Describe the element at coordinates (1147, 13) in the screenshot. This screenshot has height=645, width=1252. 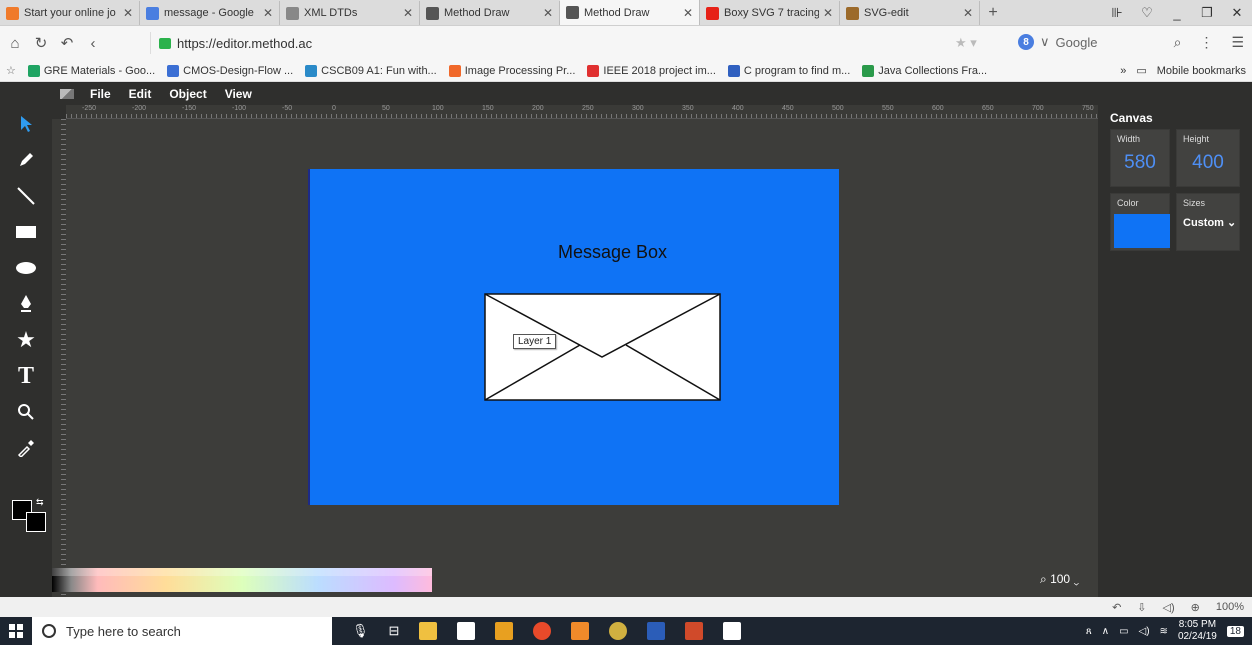
I see `shield-icon: ♡` at that location.